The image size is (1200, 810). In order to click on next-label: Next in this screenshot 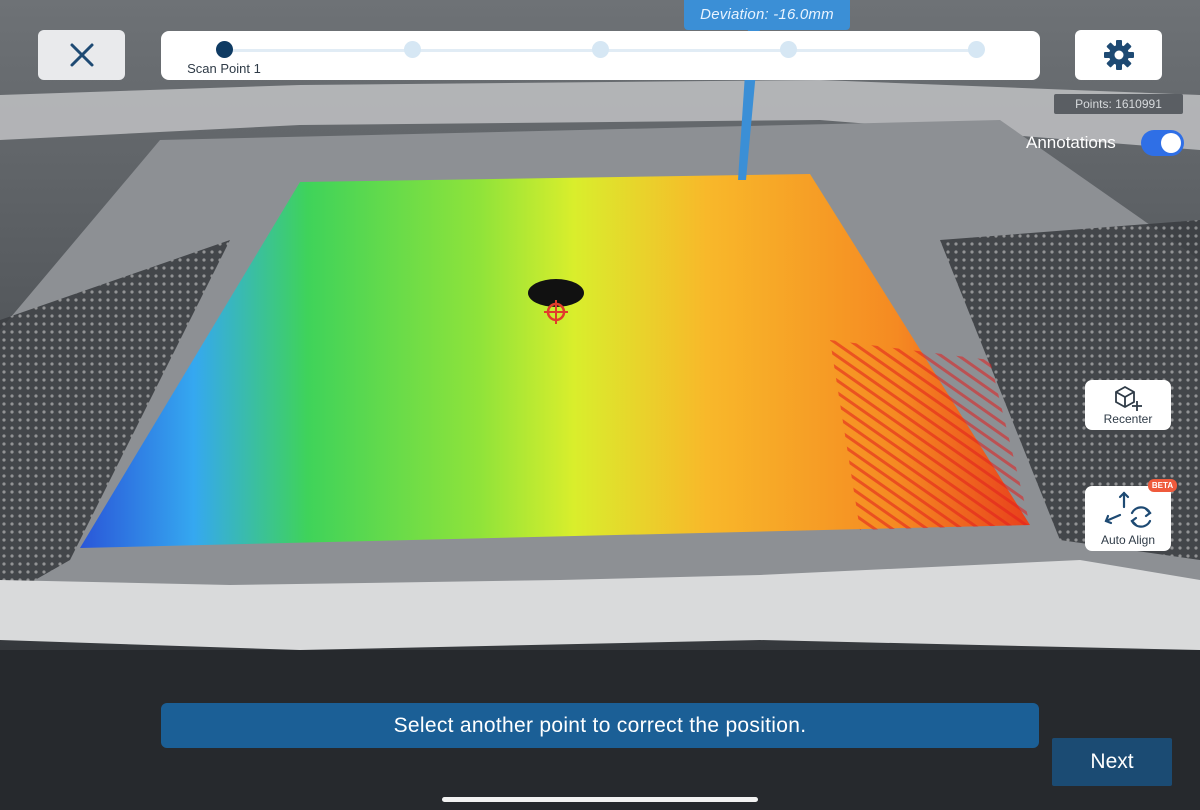, I will do `click(1112, 761)`.